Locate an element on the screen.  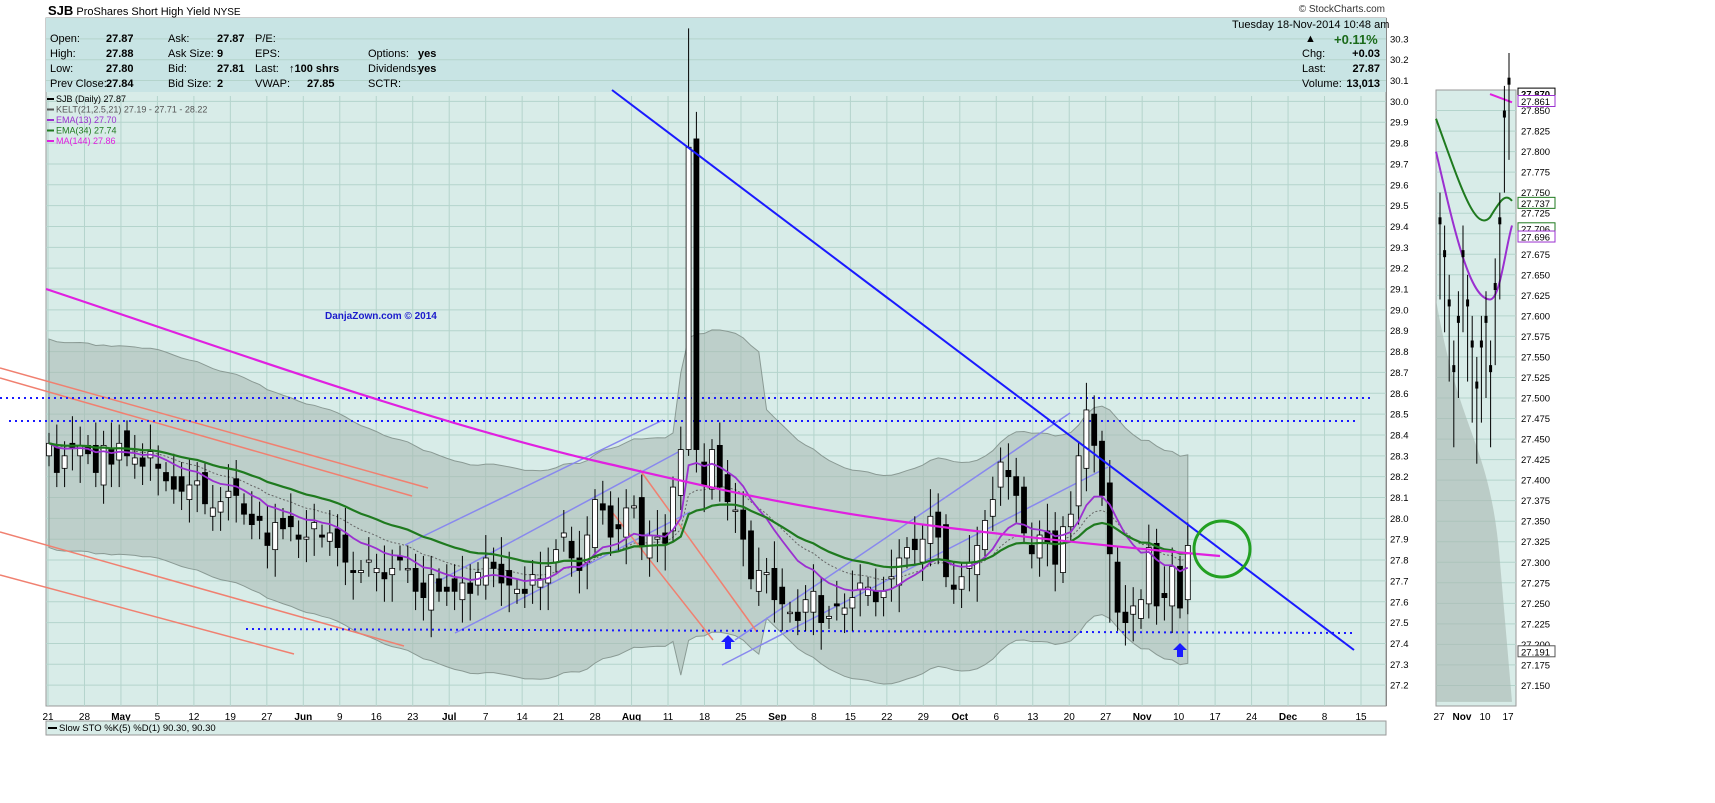
y-tick-label: 28.9 is located at coordinates (1399, 331).